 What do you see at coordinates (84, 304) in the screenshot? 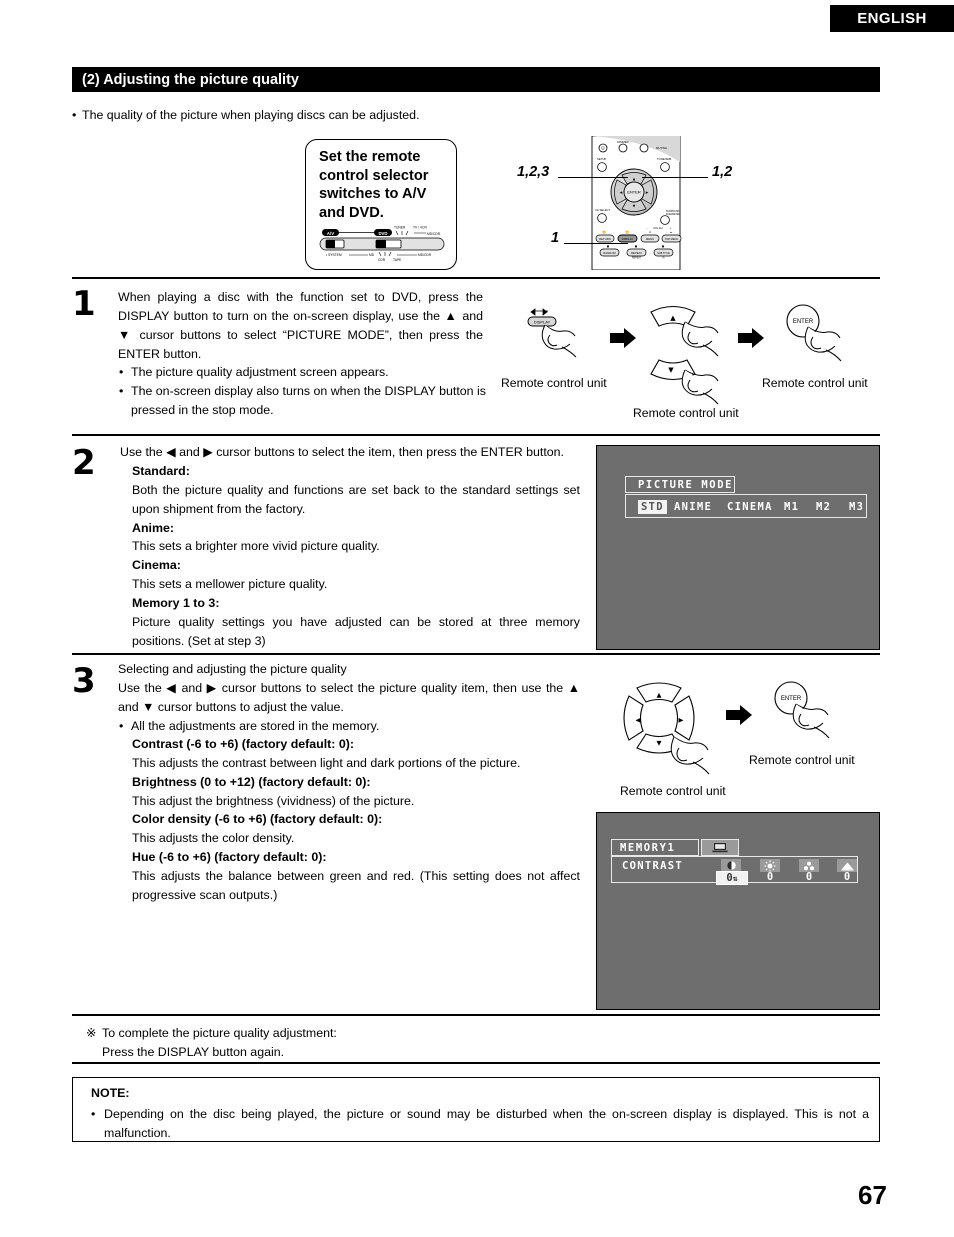
I see `step-number-1: 1` at bounding box center [84, 304].